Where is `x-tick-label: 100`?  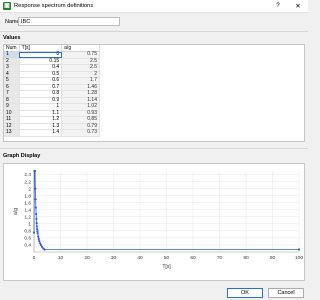 x-tick-label: 100 is located at coordinates (299, 258).